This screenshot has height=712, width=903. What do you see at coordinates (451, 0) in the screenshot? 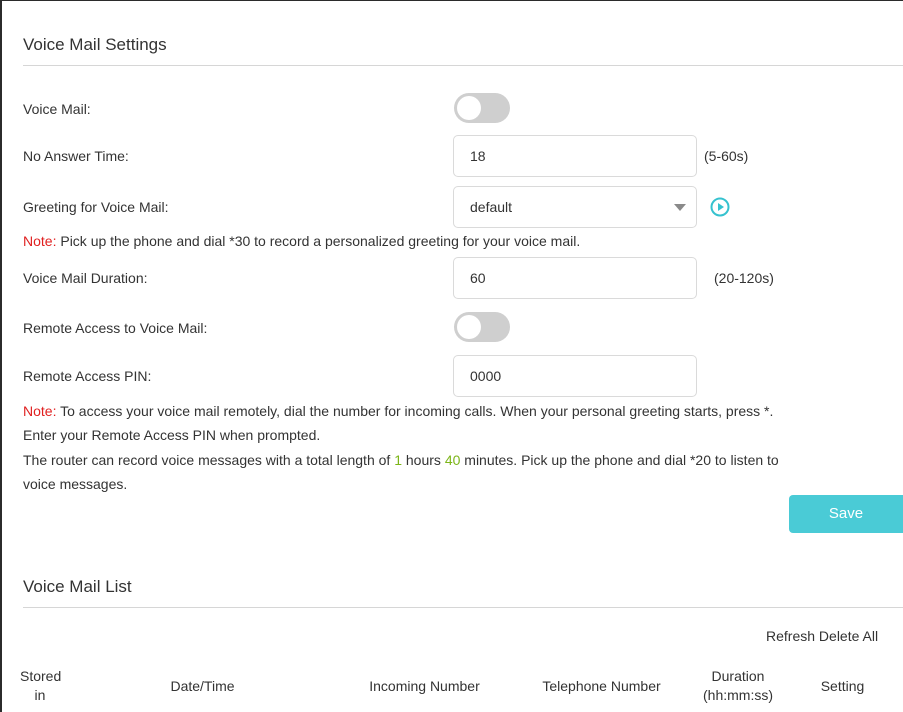
I see `window-top-border` at bounding box center [451, 0].